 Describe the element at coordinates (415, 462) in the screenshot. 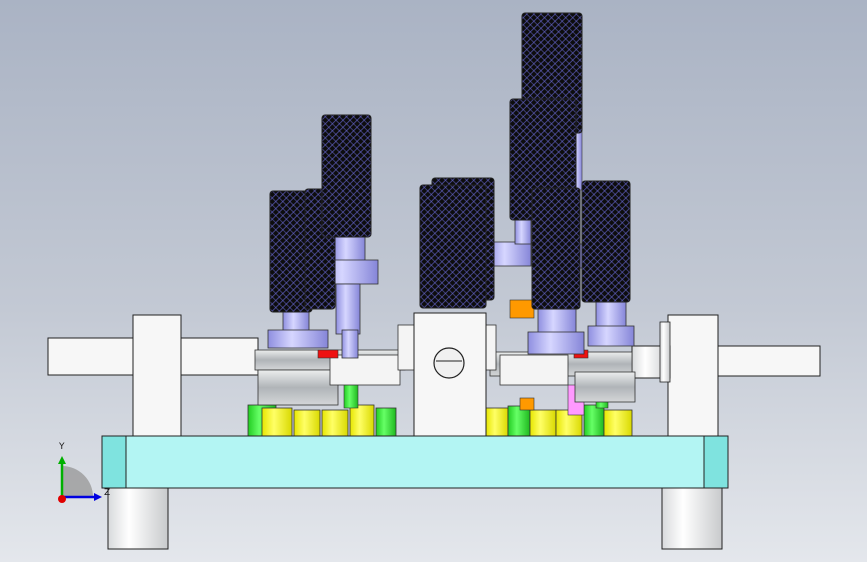

I see `base-plate` at that location.